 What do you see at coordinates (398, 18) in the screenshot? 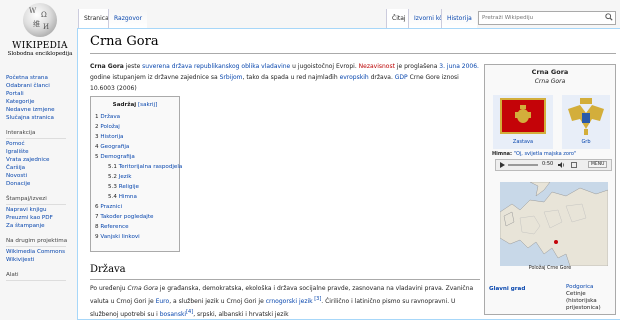
I see `tab-read: Čitaj` at bounding box center [398, 18].